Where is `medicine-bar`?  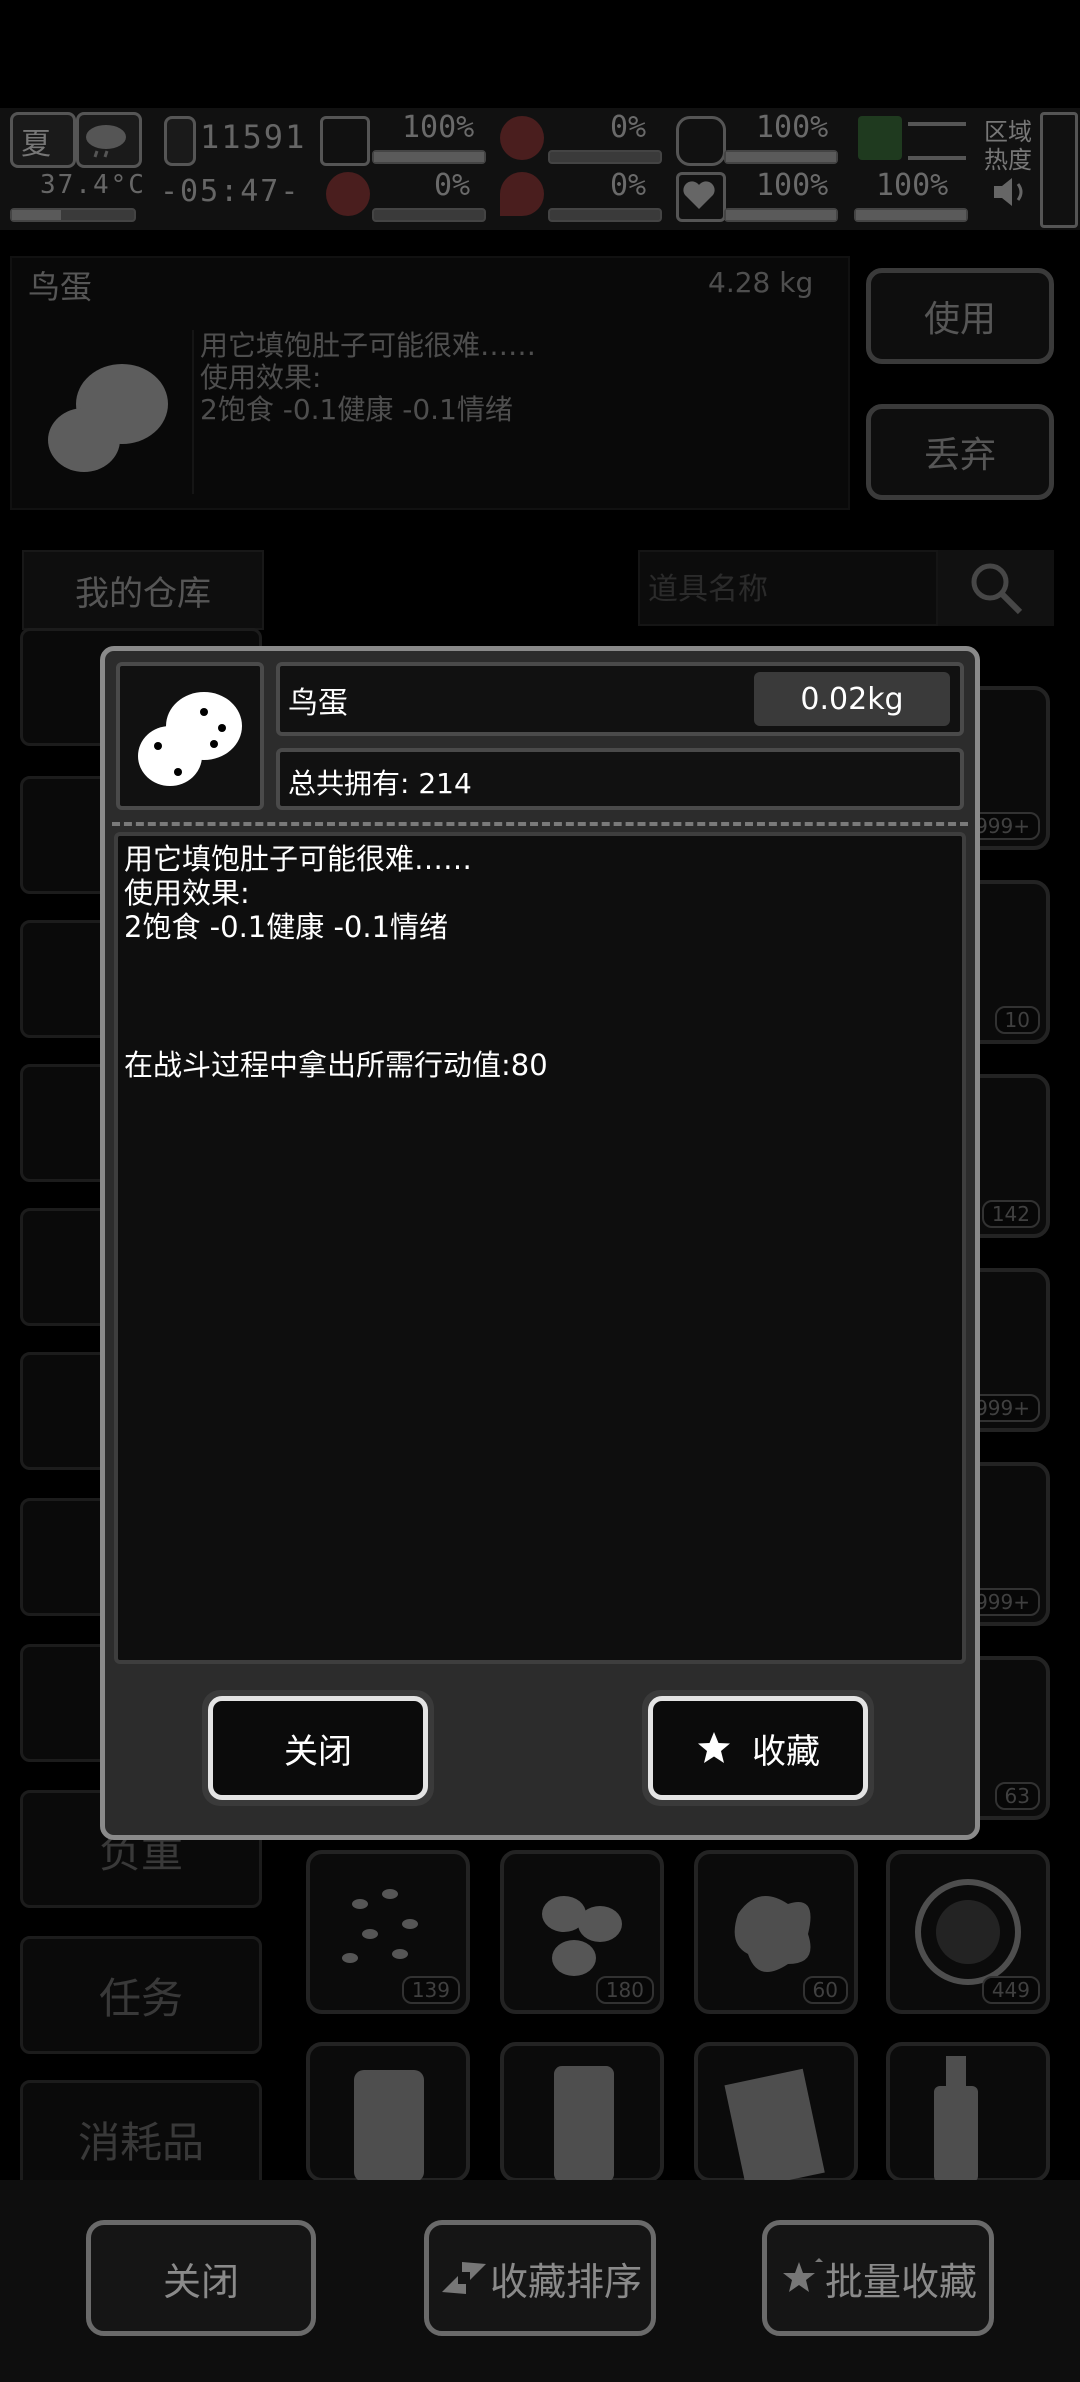 medicine-bar is located at coordinates (781, 157).